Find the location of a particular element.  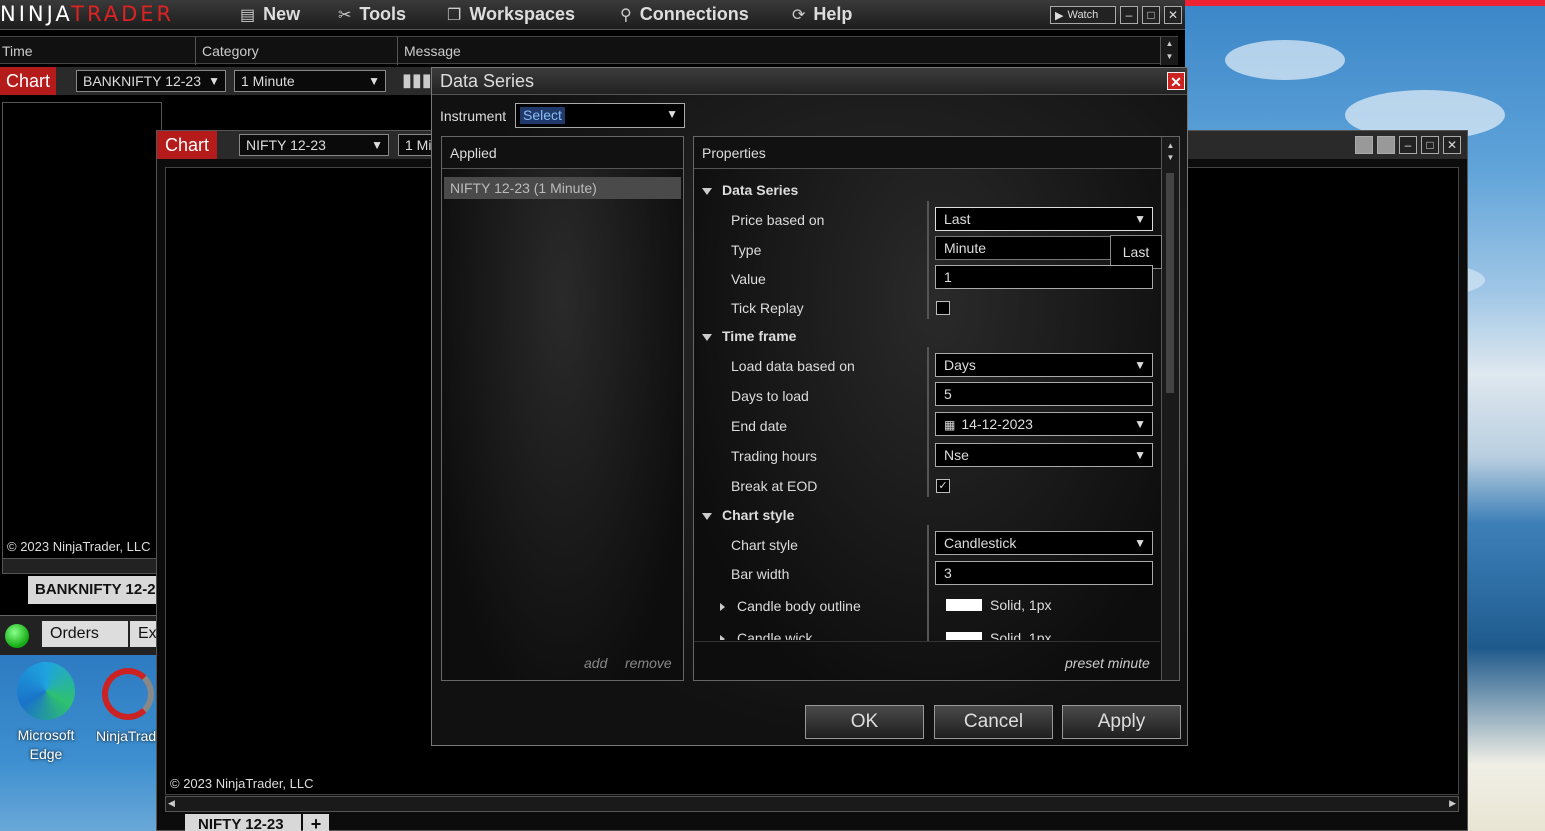

chart-back-toolbar: Chart BANKNIFTY 12-23 ▼ 1 Minute ▼ ▮▮▮ is located at coordinates (216, 81).